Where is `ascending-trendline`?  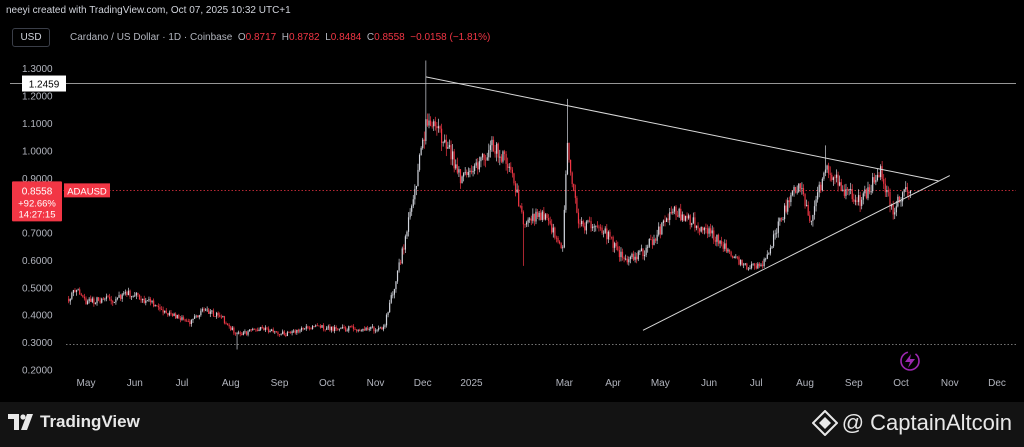 ascending-trendline is located at coordinates (796, 253).